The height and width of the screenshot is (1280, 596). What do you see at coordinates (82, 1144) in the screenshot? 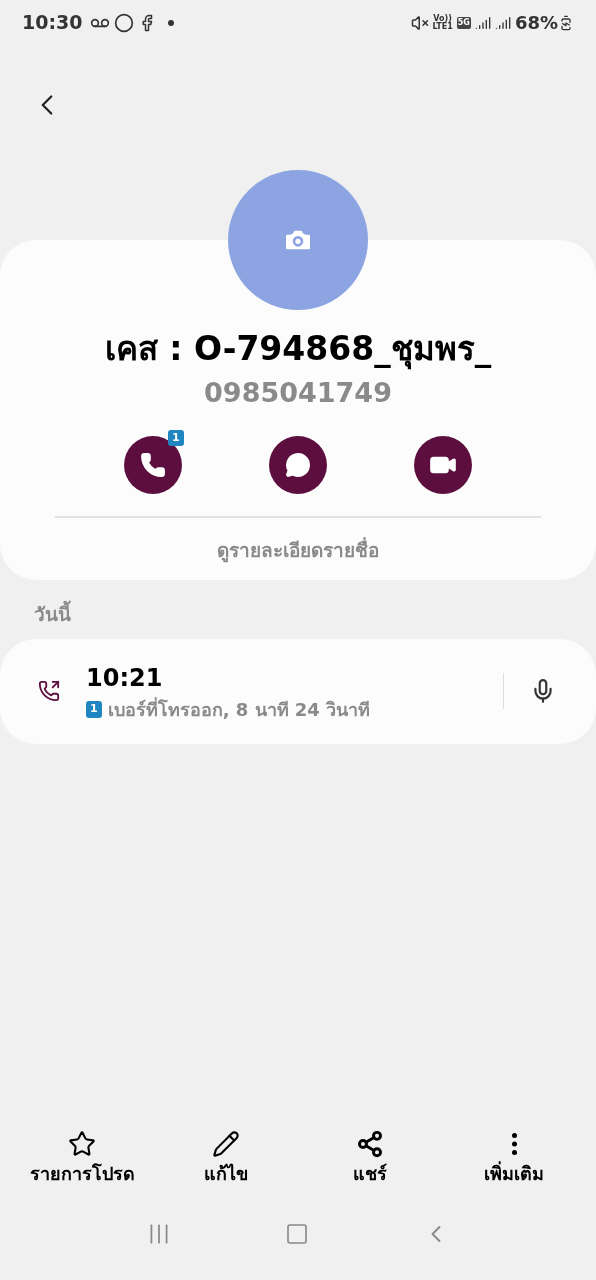
I see `star-icon` at bounding box center [82, 1144].